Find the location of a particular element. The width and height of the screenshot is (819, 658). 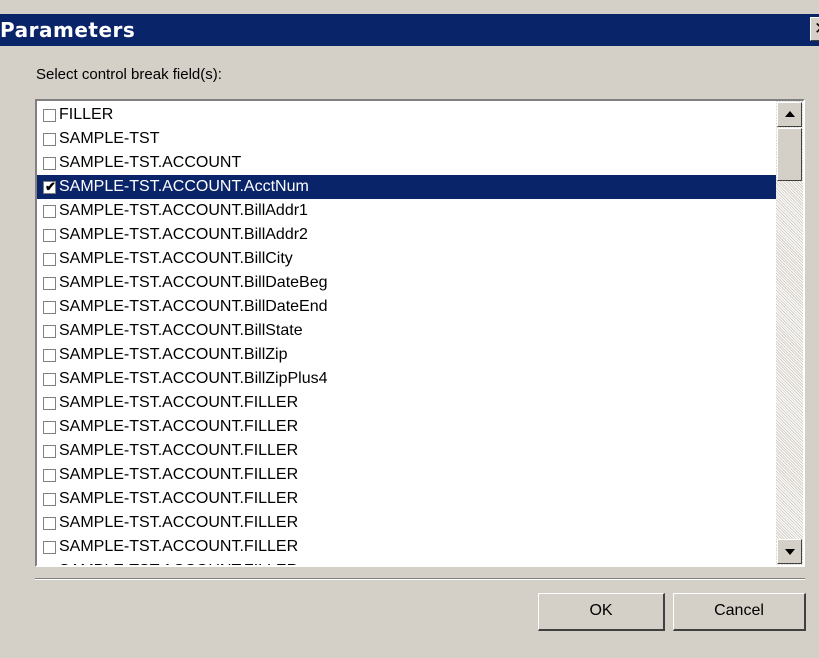

field-label: SAMPLE-TST.ACCOUNT.BillDateBeg is located at coordinates (193, 282).